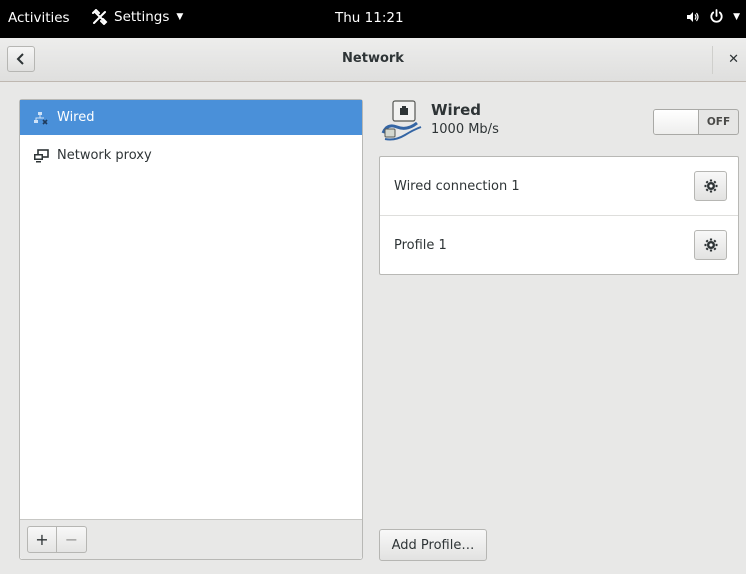 Image resolution: width=746 pixels, height=574 pixels. I want to click on close-icon: ✕, so click(733, 59).